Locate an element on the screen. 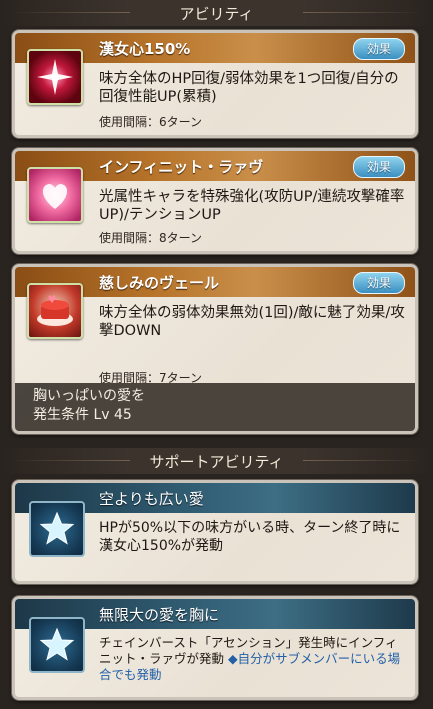 This screenshot has height=709, width=433. ability-description: 味方全体の弱体効果無効(1回)/敵に魅了効果/攻撃DOWN is located at coordinates (252, 322).